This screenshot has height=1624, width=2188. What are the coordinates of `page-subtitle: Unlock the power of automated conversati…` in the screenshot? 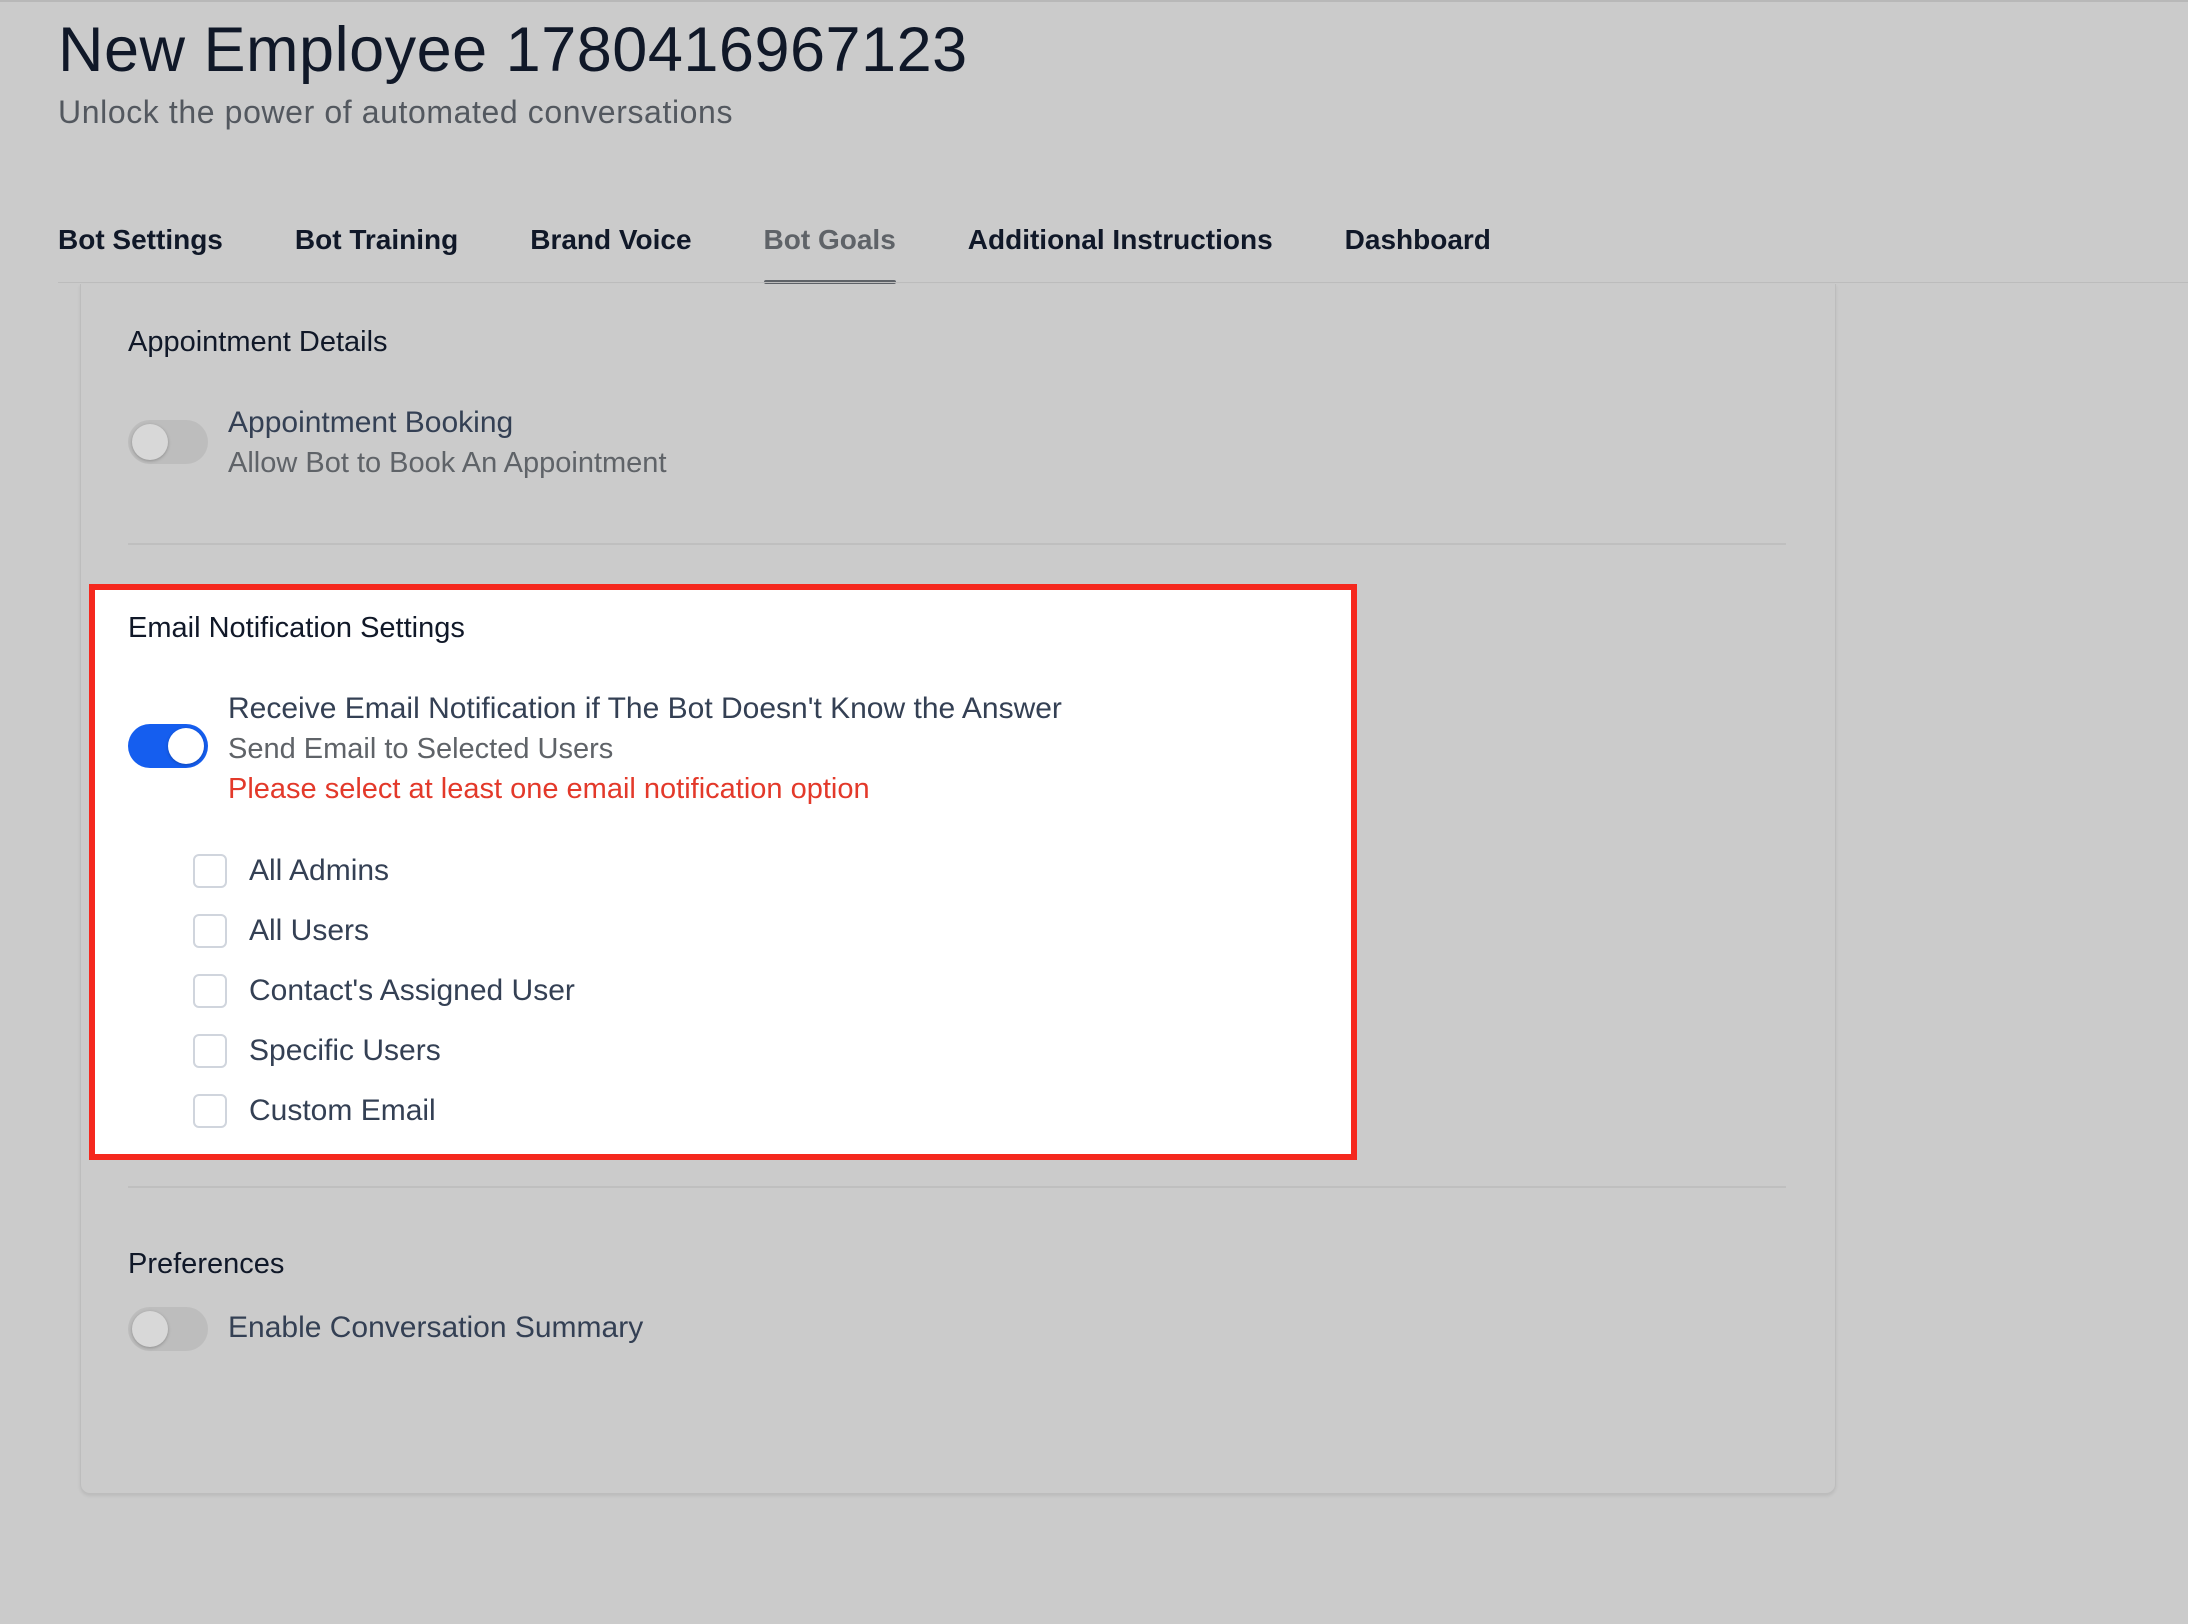 It's located at (396, 112).